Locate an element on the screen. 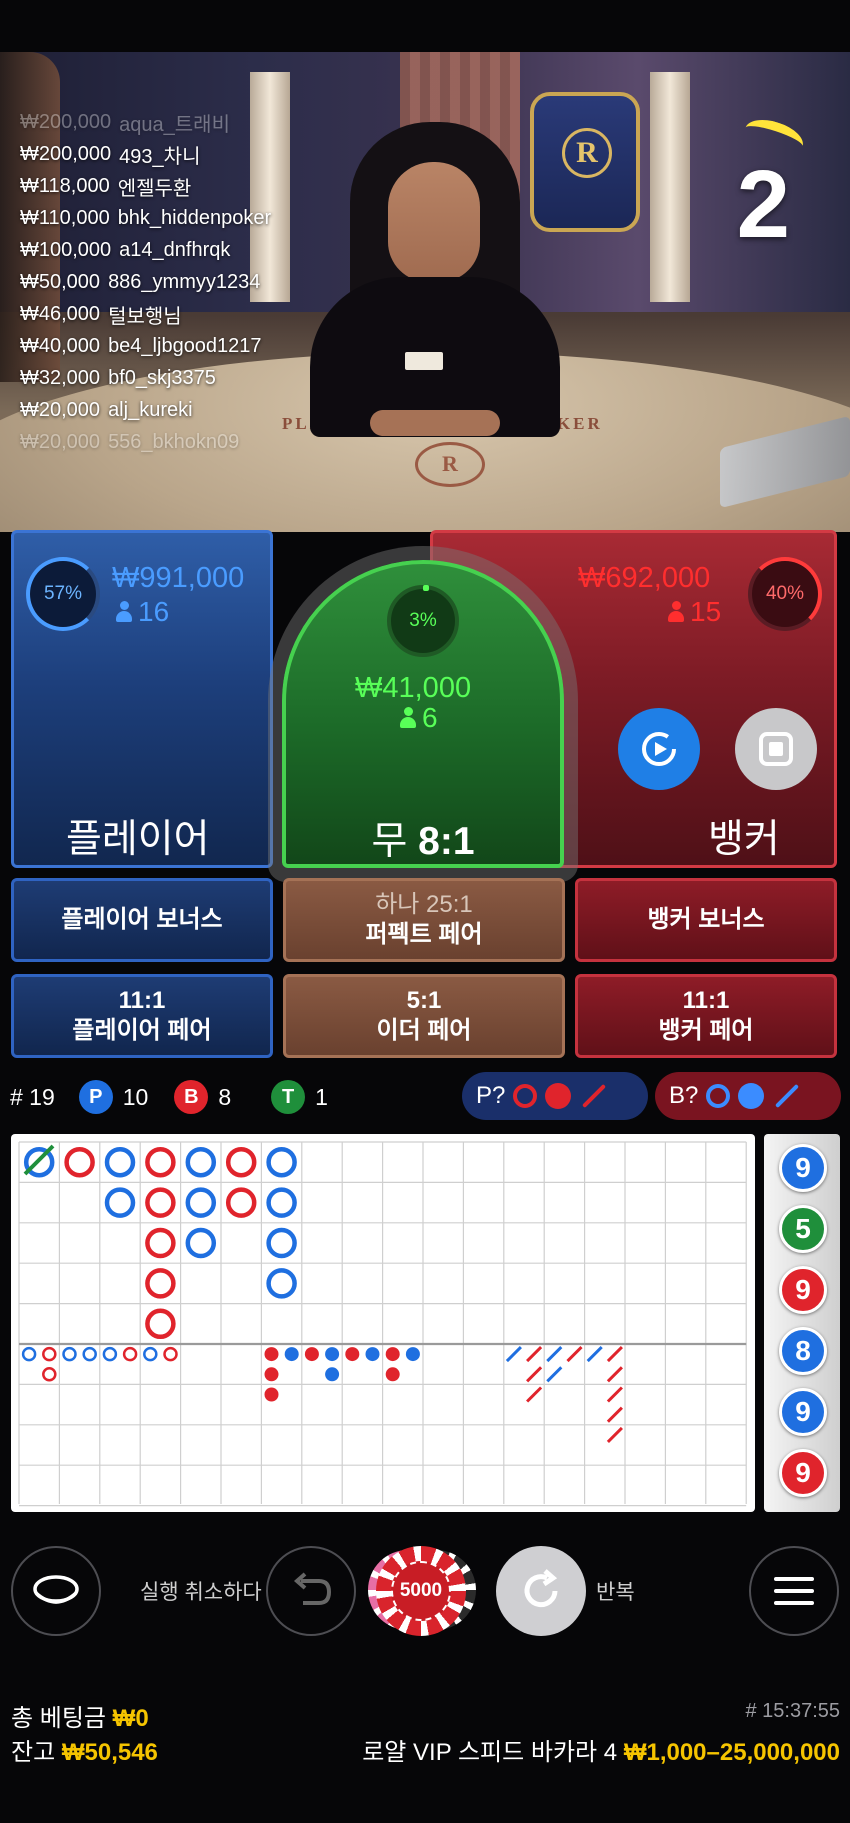 This screenshot has width=850, height=1823. chip-value: 5000 is located at coordinates (421, 1591).